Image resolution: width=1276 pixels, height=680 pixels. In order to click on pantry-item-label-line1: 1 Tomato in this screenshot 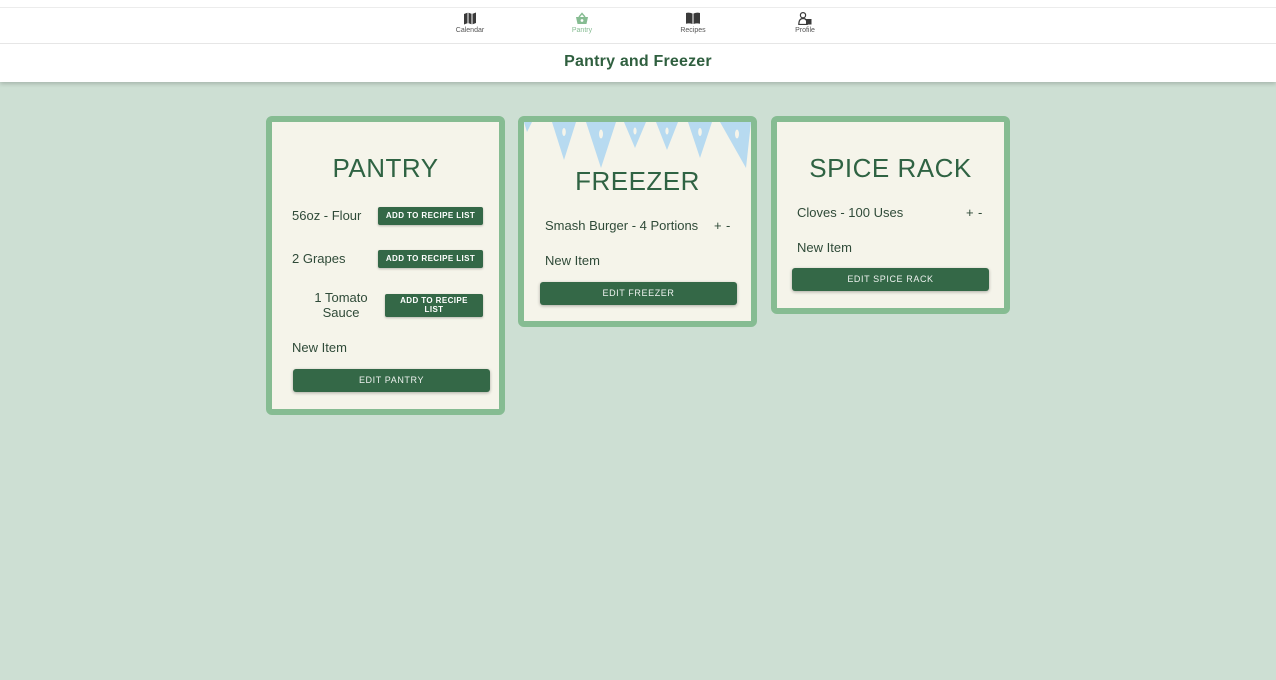, I will do `click(341, 297)`.